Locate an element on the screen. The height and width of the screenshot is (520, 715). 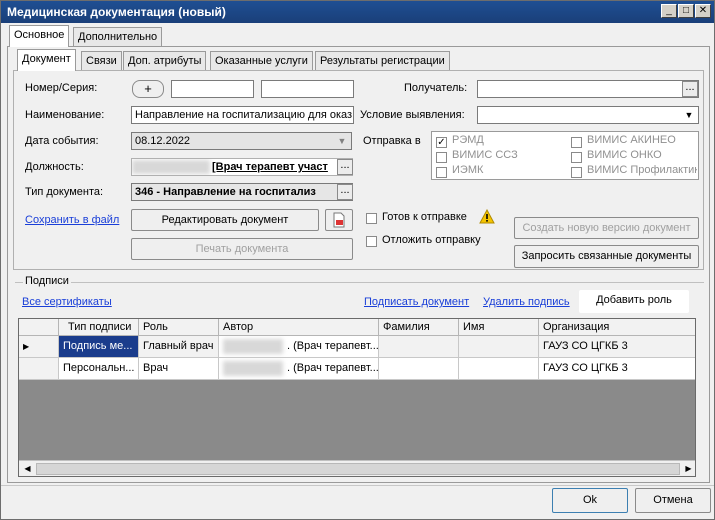
pdf-icon-button is located at coordinates (339, 220).